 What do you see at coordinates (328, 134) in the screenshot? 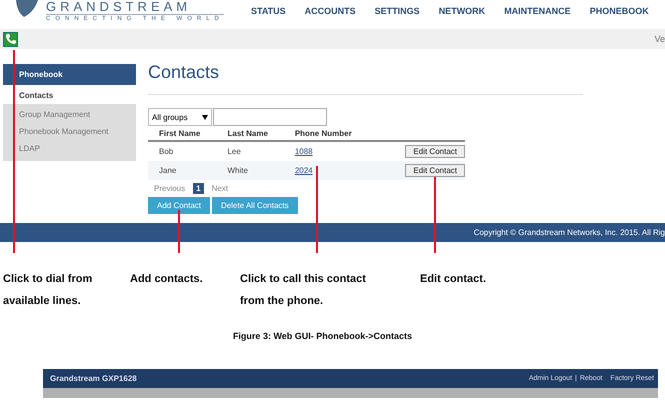
I see `column-header: Phone Number` at bounding box center [328, 134].